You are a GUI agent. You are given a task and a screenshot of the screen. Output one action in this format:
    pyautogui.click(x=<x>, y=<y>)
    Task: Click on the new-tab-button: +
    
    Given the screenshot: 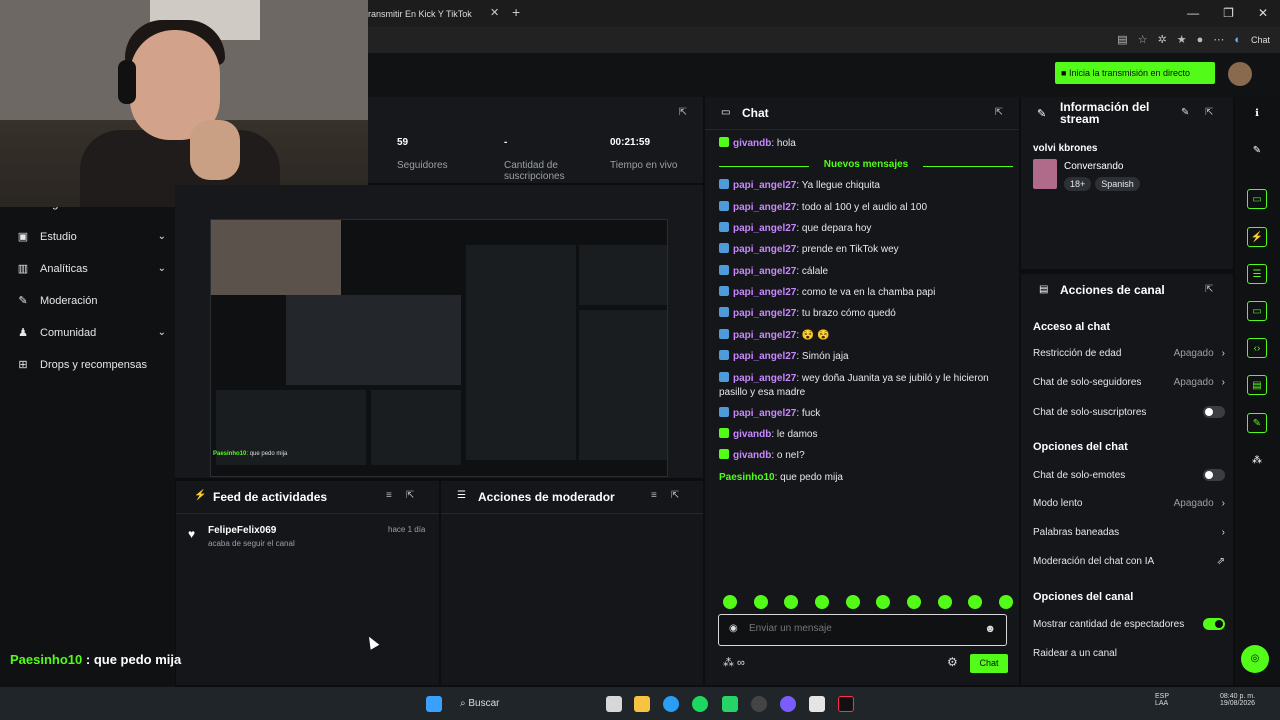 What is the action you would take?
    pyautogui.click(x=516, y=12)
    